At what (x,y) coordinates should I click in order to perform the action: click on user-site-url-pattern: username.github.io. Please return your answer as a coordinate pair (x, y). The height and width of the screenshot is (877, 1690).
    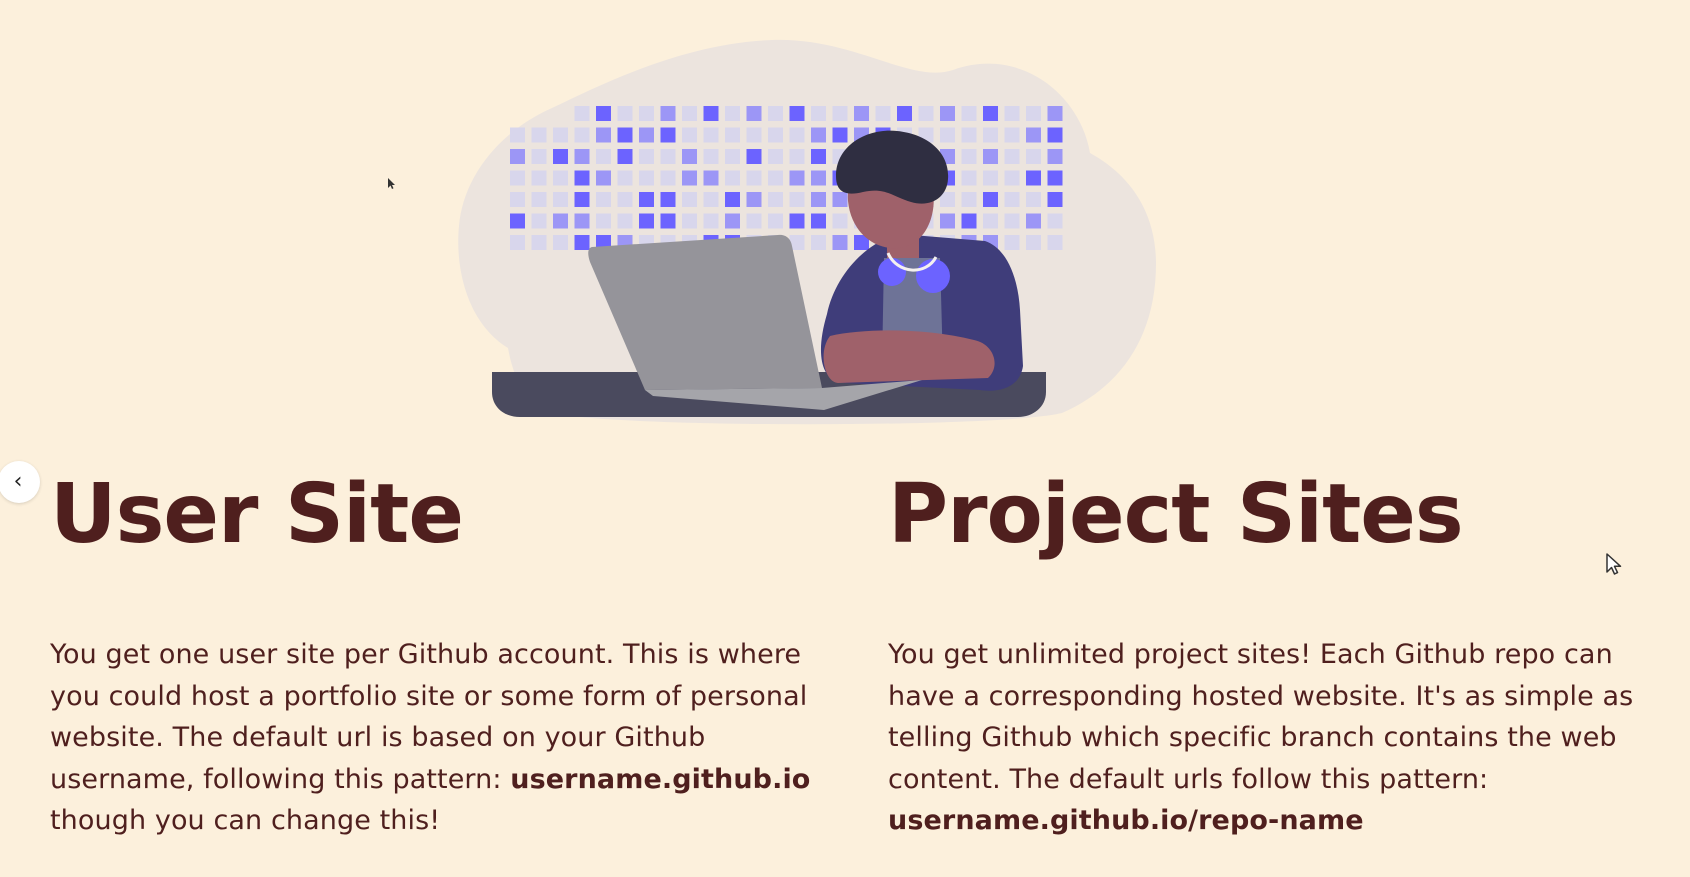
    Looking at the image, I should click on (660, 779).